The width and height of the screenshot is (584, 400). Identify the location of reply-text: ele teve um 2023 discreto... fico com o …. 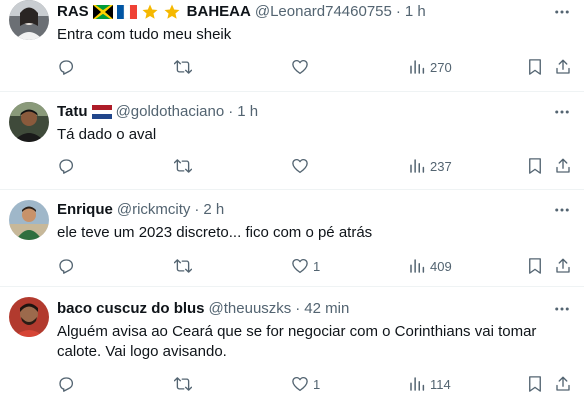
(215, 232).